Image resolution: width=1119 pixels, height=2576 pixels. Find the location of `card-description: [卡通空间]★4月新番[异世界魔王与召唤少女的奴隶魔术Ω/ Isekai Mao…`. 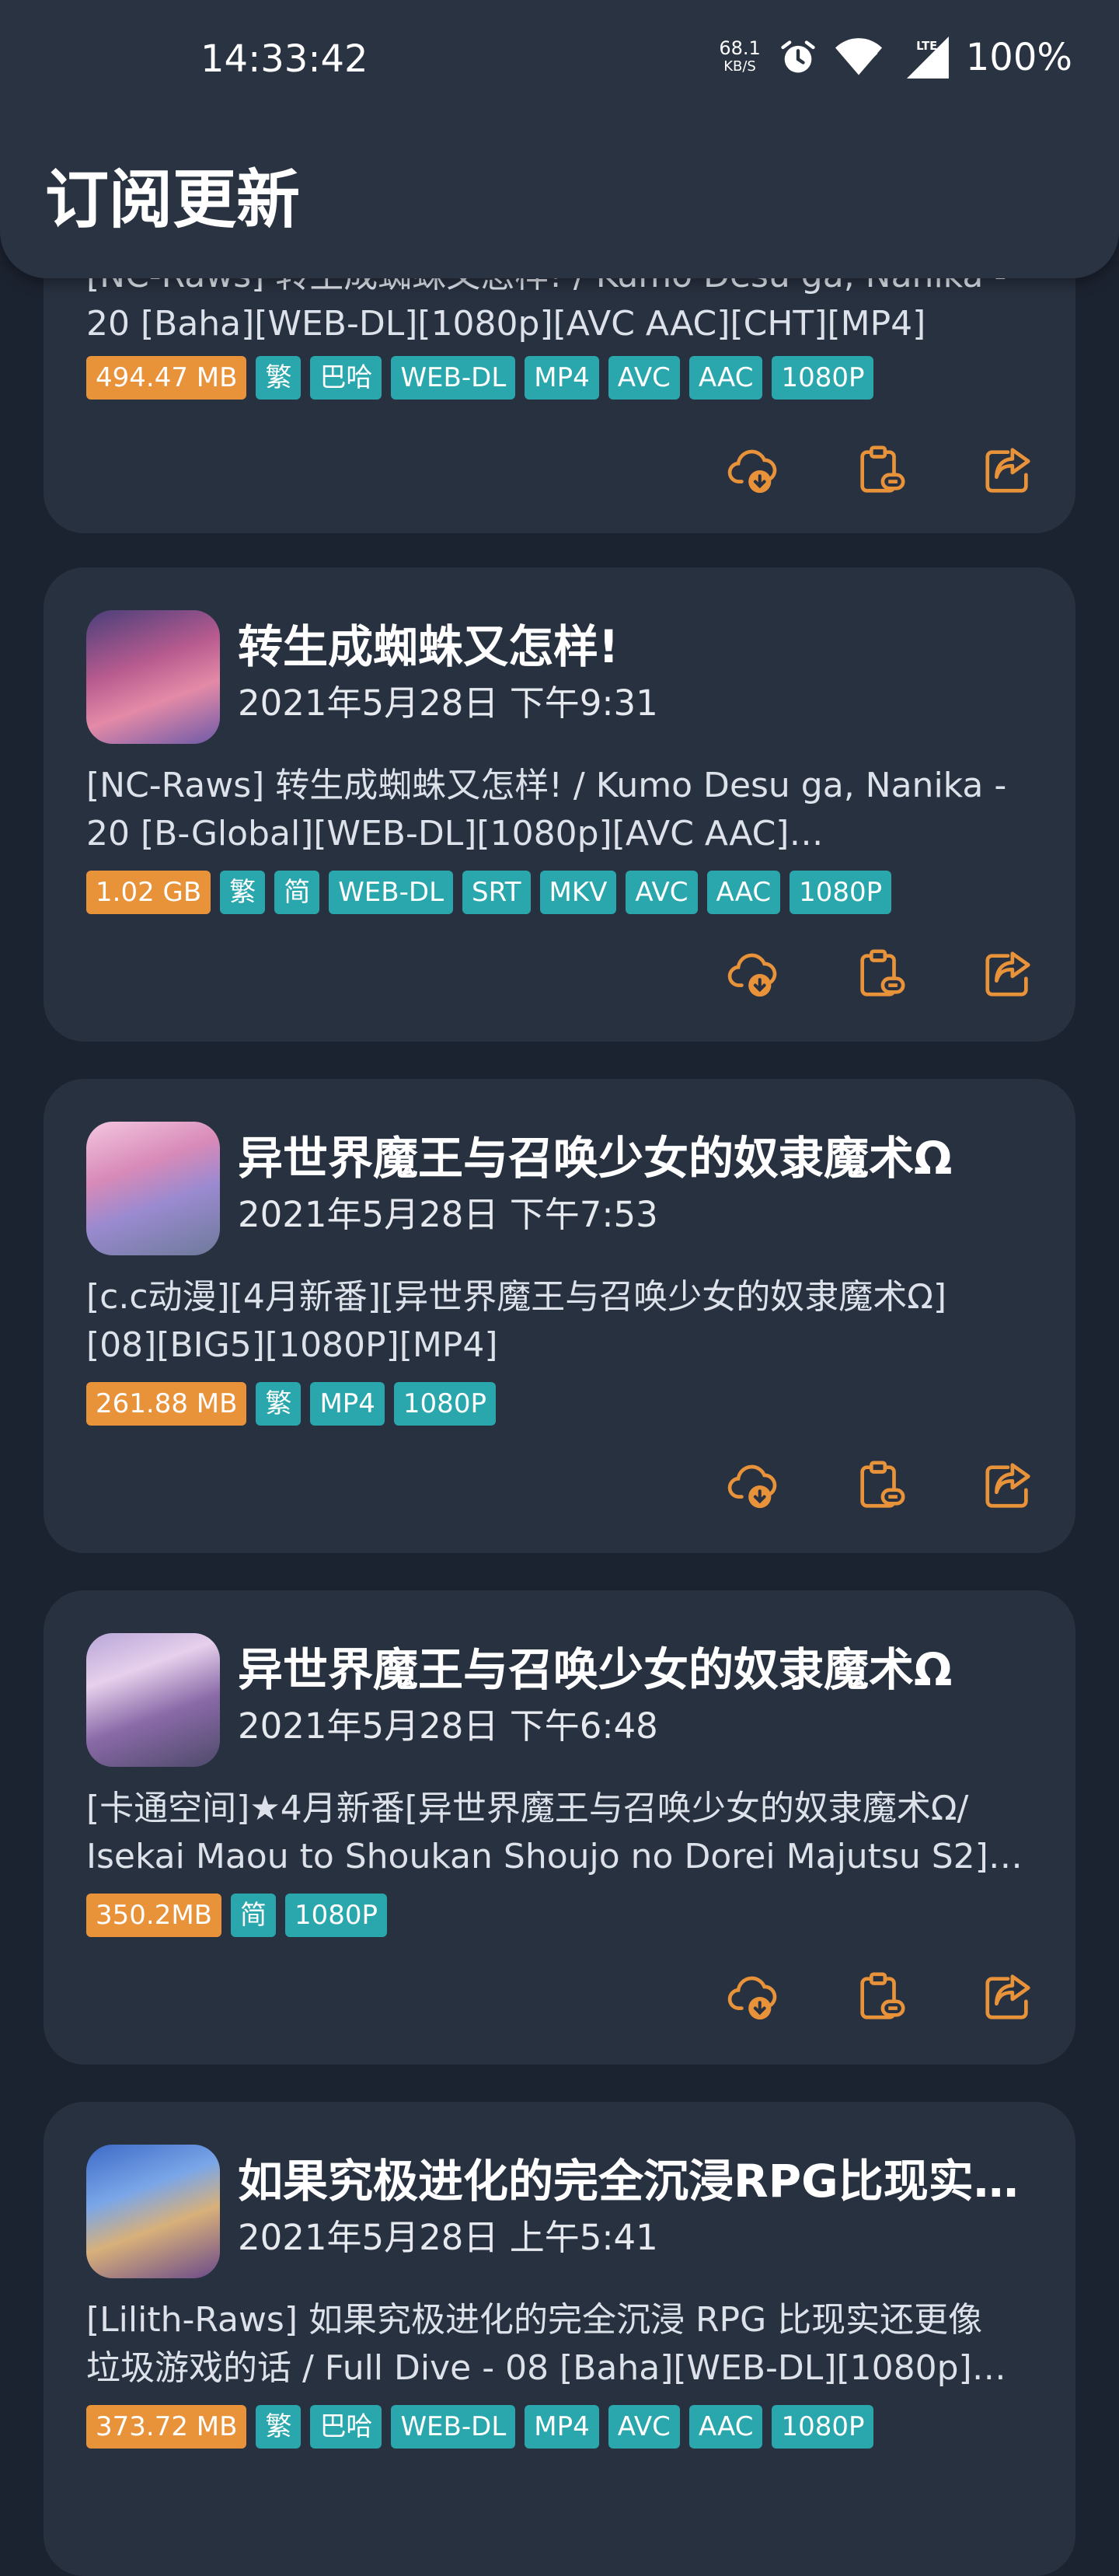

card-description: [卡通空间]★4月新番[异世界魔王与召唤少女的奴隶魔术Ω/ Isekai Mao… is located at coordinates (560, 1833).